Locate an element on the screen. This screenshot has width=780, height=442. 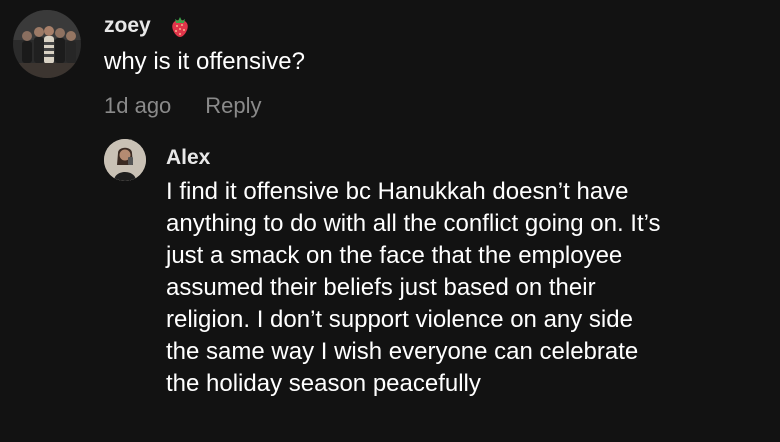
comment-meta: 1d ago Reply is located at coordinates (183, 106).